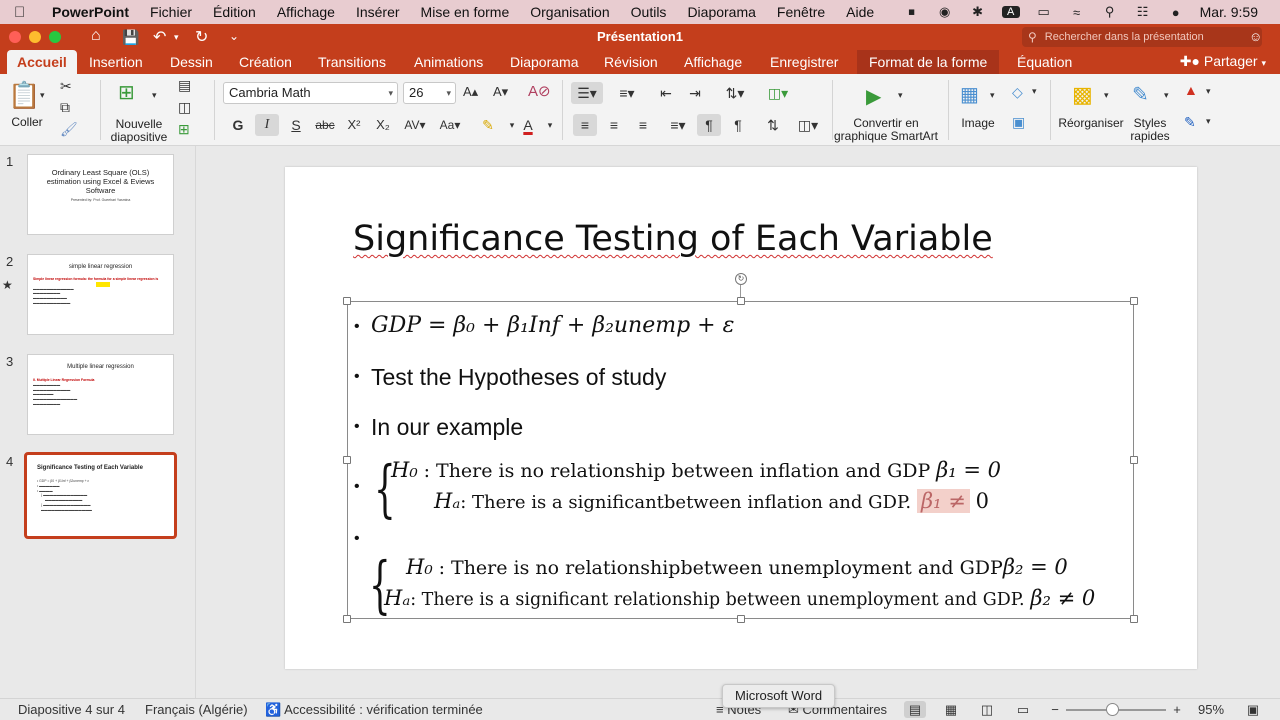 This screenshot has height=720, width=1280. I want to click on change-case-icon: Aa▾, so click(450, 125).